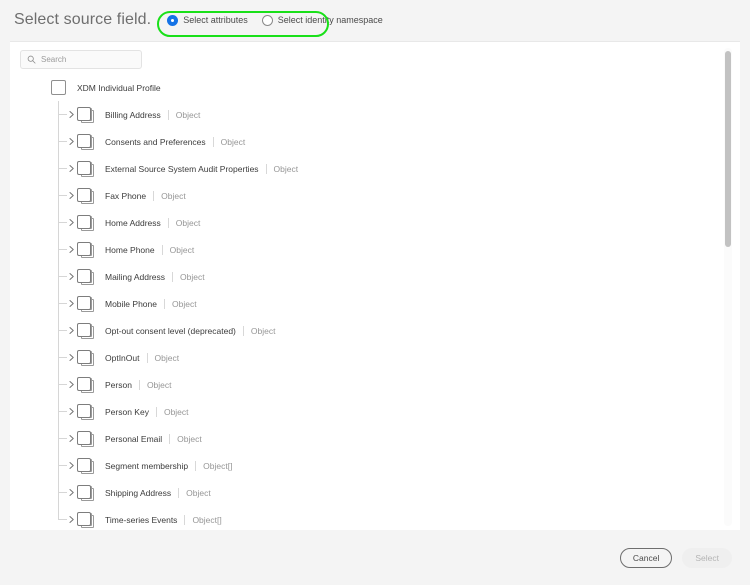 The height and width of the screenshot is (585, 750). I want to click on tree-node: Person Key Object, so click(368, 411).